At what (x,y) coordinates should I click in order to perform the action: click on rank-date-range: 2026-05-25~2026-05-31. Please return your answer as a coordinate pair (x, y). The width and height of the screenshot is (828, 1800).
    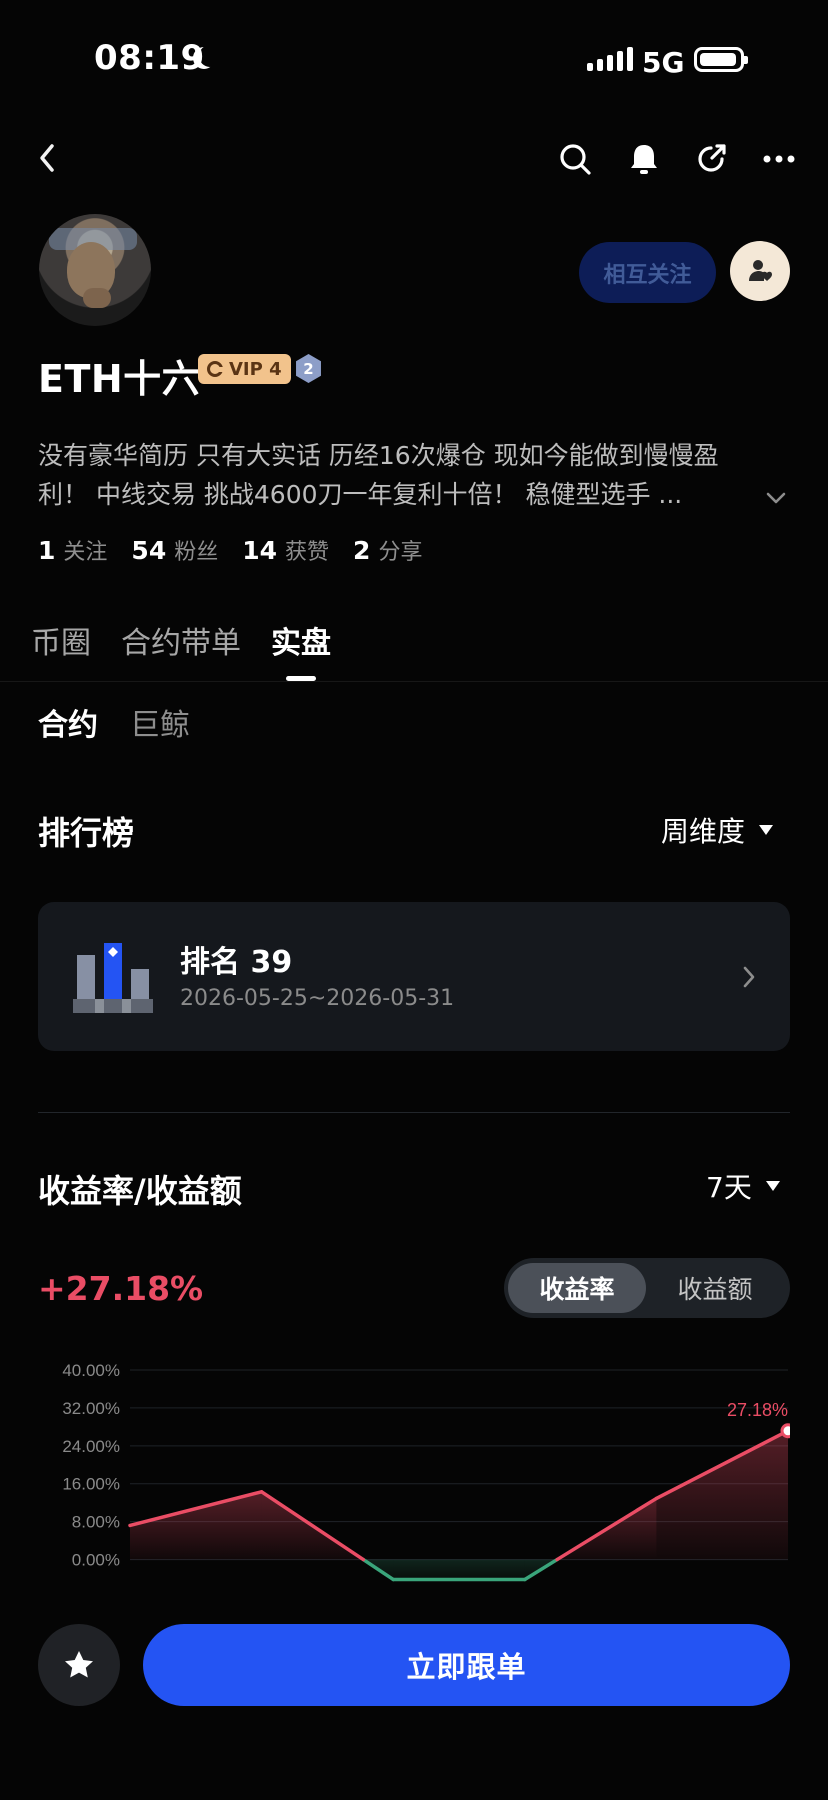
    Looking at the image, I should click on (317, 998).